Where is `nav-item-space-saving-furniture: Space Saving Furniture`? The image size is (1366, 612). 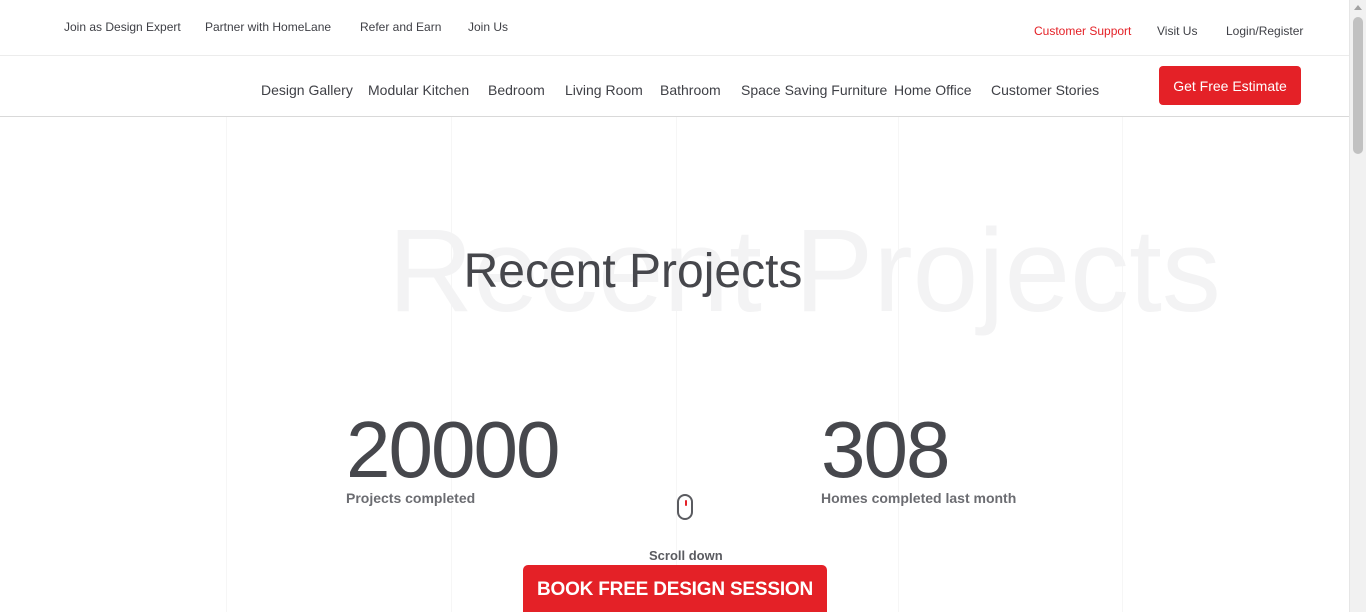
nav-item-space-saving-furniture: Space Saving Furniture is located at coordinates (814, 90).